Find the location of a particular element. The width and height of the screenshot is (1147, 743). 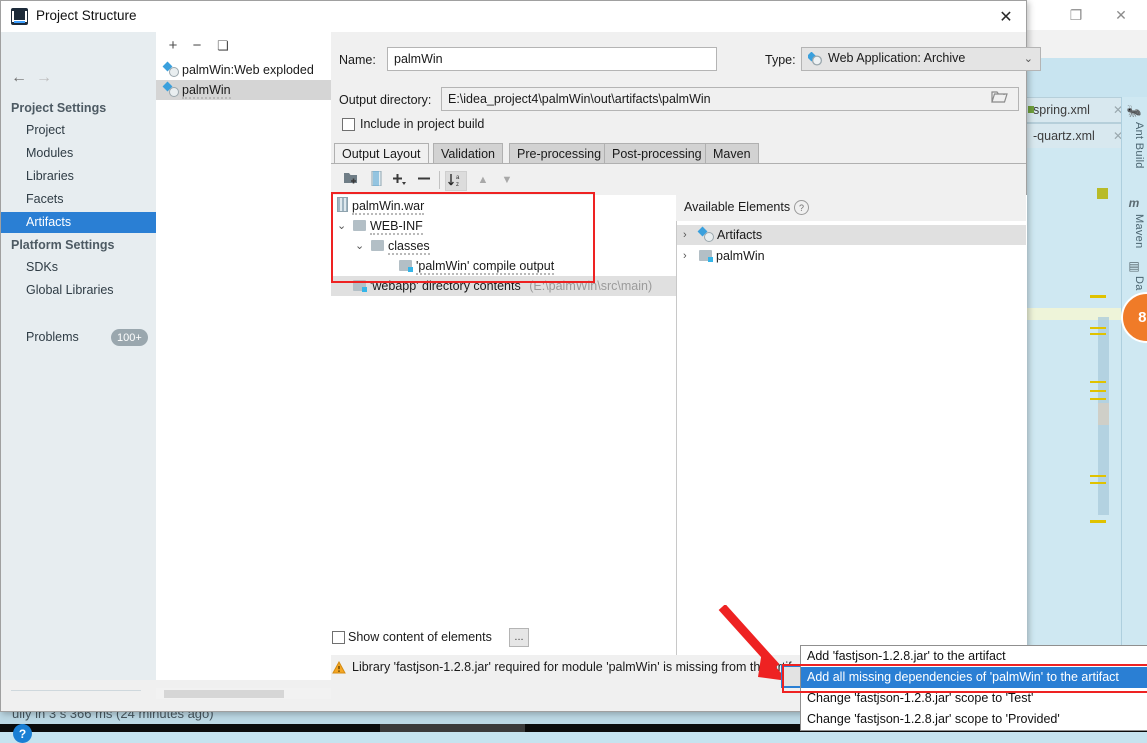

type-combobox: Web Application: Archive ⌄ is located at coordinates (921, 59).